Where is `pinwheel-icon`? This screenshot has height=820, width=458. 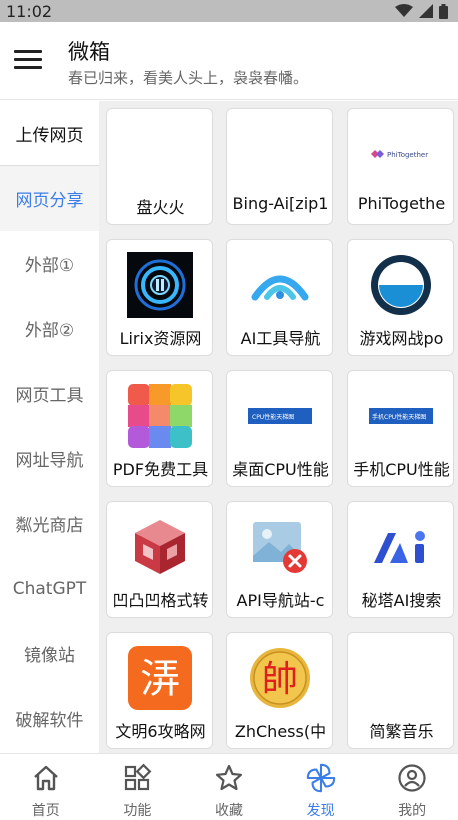
pinwheel-icon is located at coordinates (321, 778).